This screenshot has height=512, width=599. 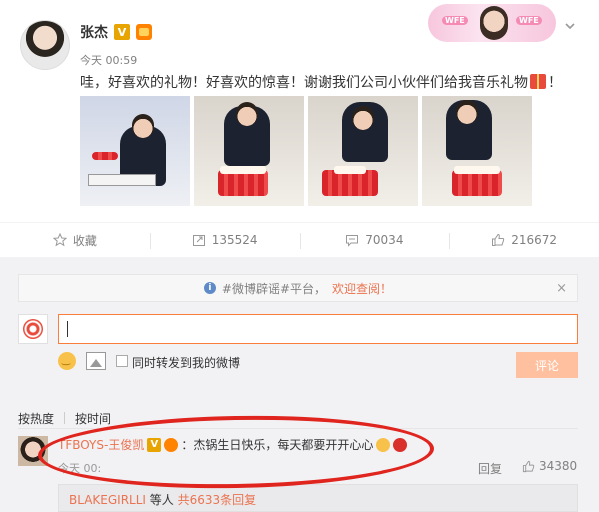 I want to click on banner-face-icon, so click(x=494, y=23).